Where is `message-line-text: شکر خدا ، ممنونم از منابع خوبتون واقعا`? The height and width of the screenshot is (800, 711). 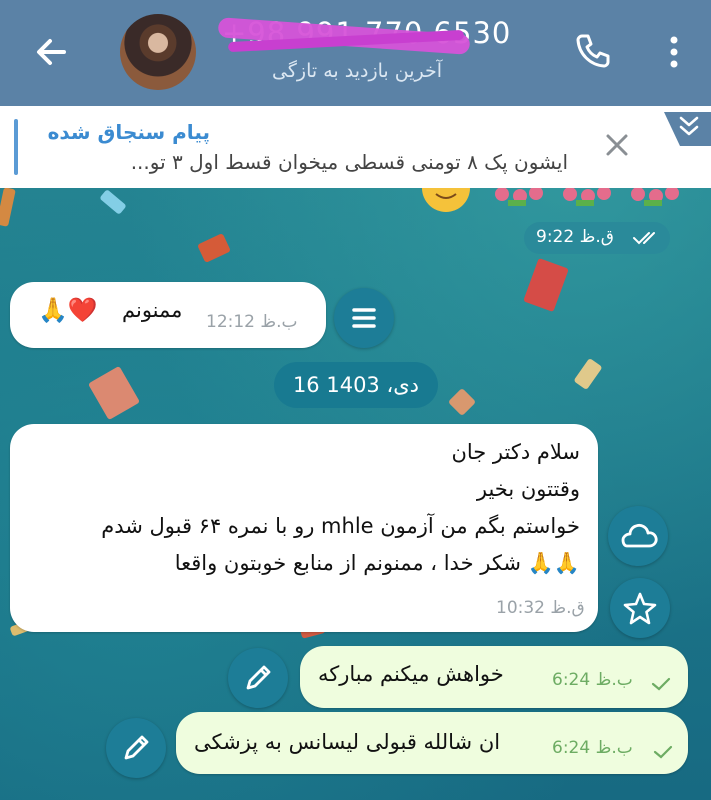
message-line-text: شکر خدا ، ممنونم از منابع خوبتون واقعا is located at coordinates (348, 563).